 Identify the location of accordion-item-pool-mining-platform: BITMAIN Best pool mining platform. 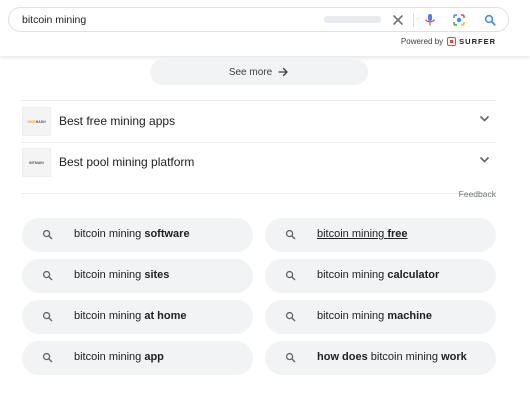
(258, 162).